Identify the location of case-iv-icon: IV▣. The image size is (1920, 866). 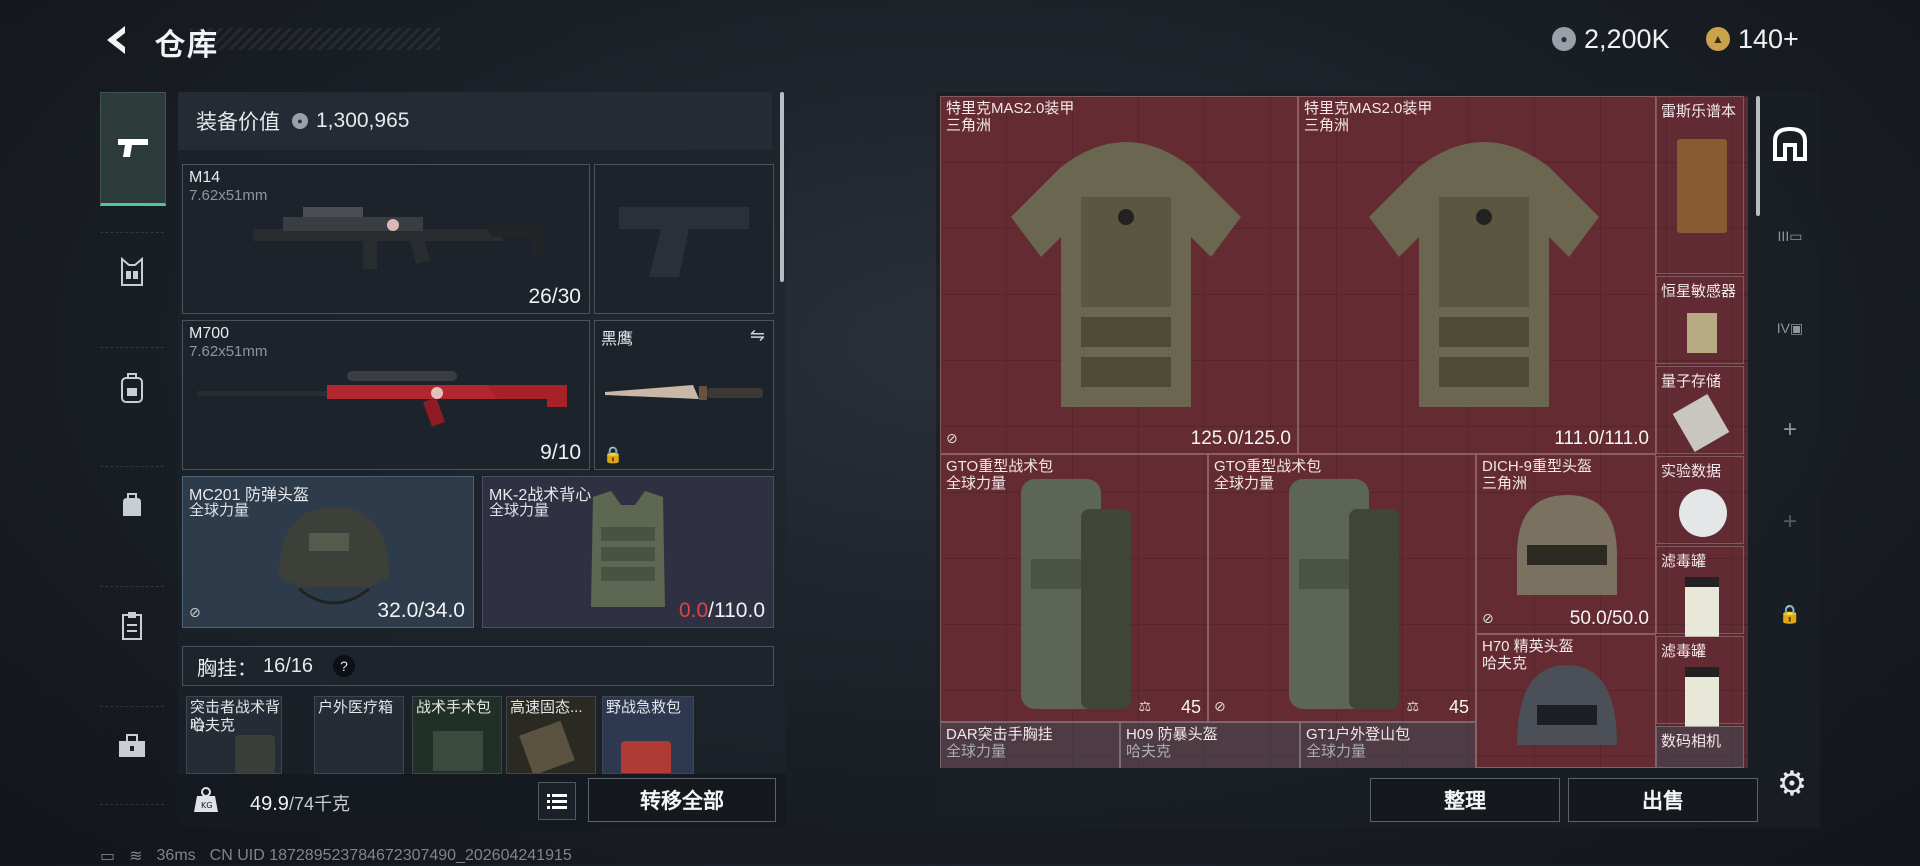
(1790, 327).